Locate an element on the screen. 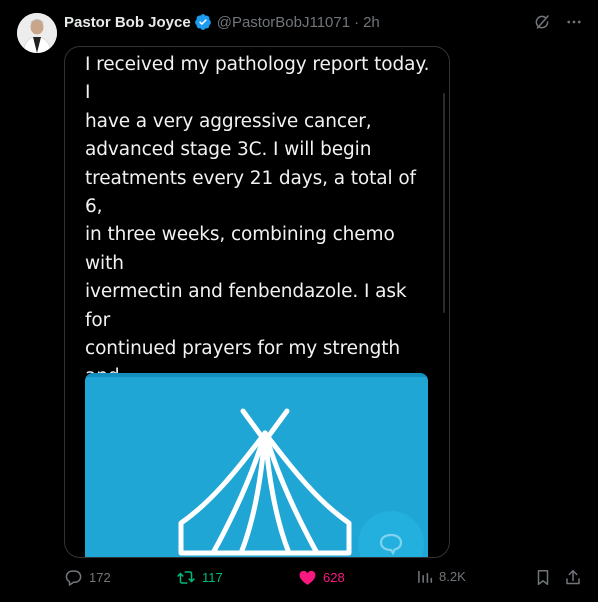 This screenshot has width=598, height=602. screenshot-scroll-indicator is located at coordinates (444, 203).